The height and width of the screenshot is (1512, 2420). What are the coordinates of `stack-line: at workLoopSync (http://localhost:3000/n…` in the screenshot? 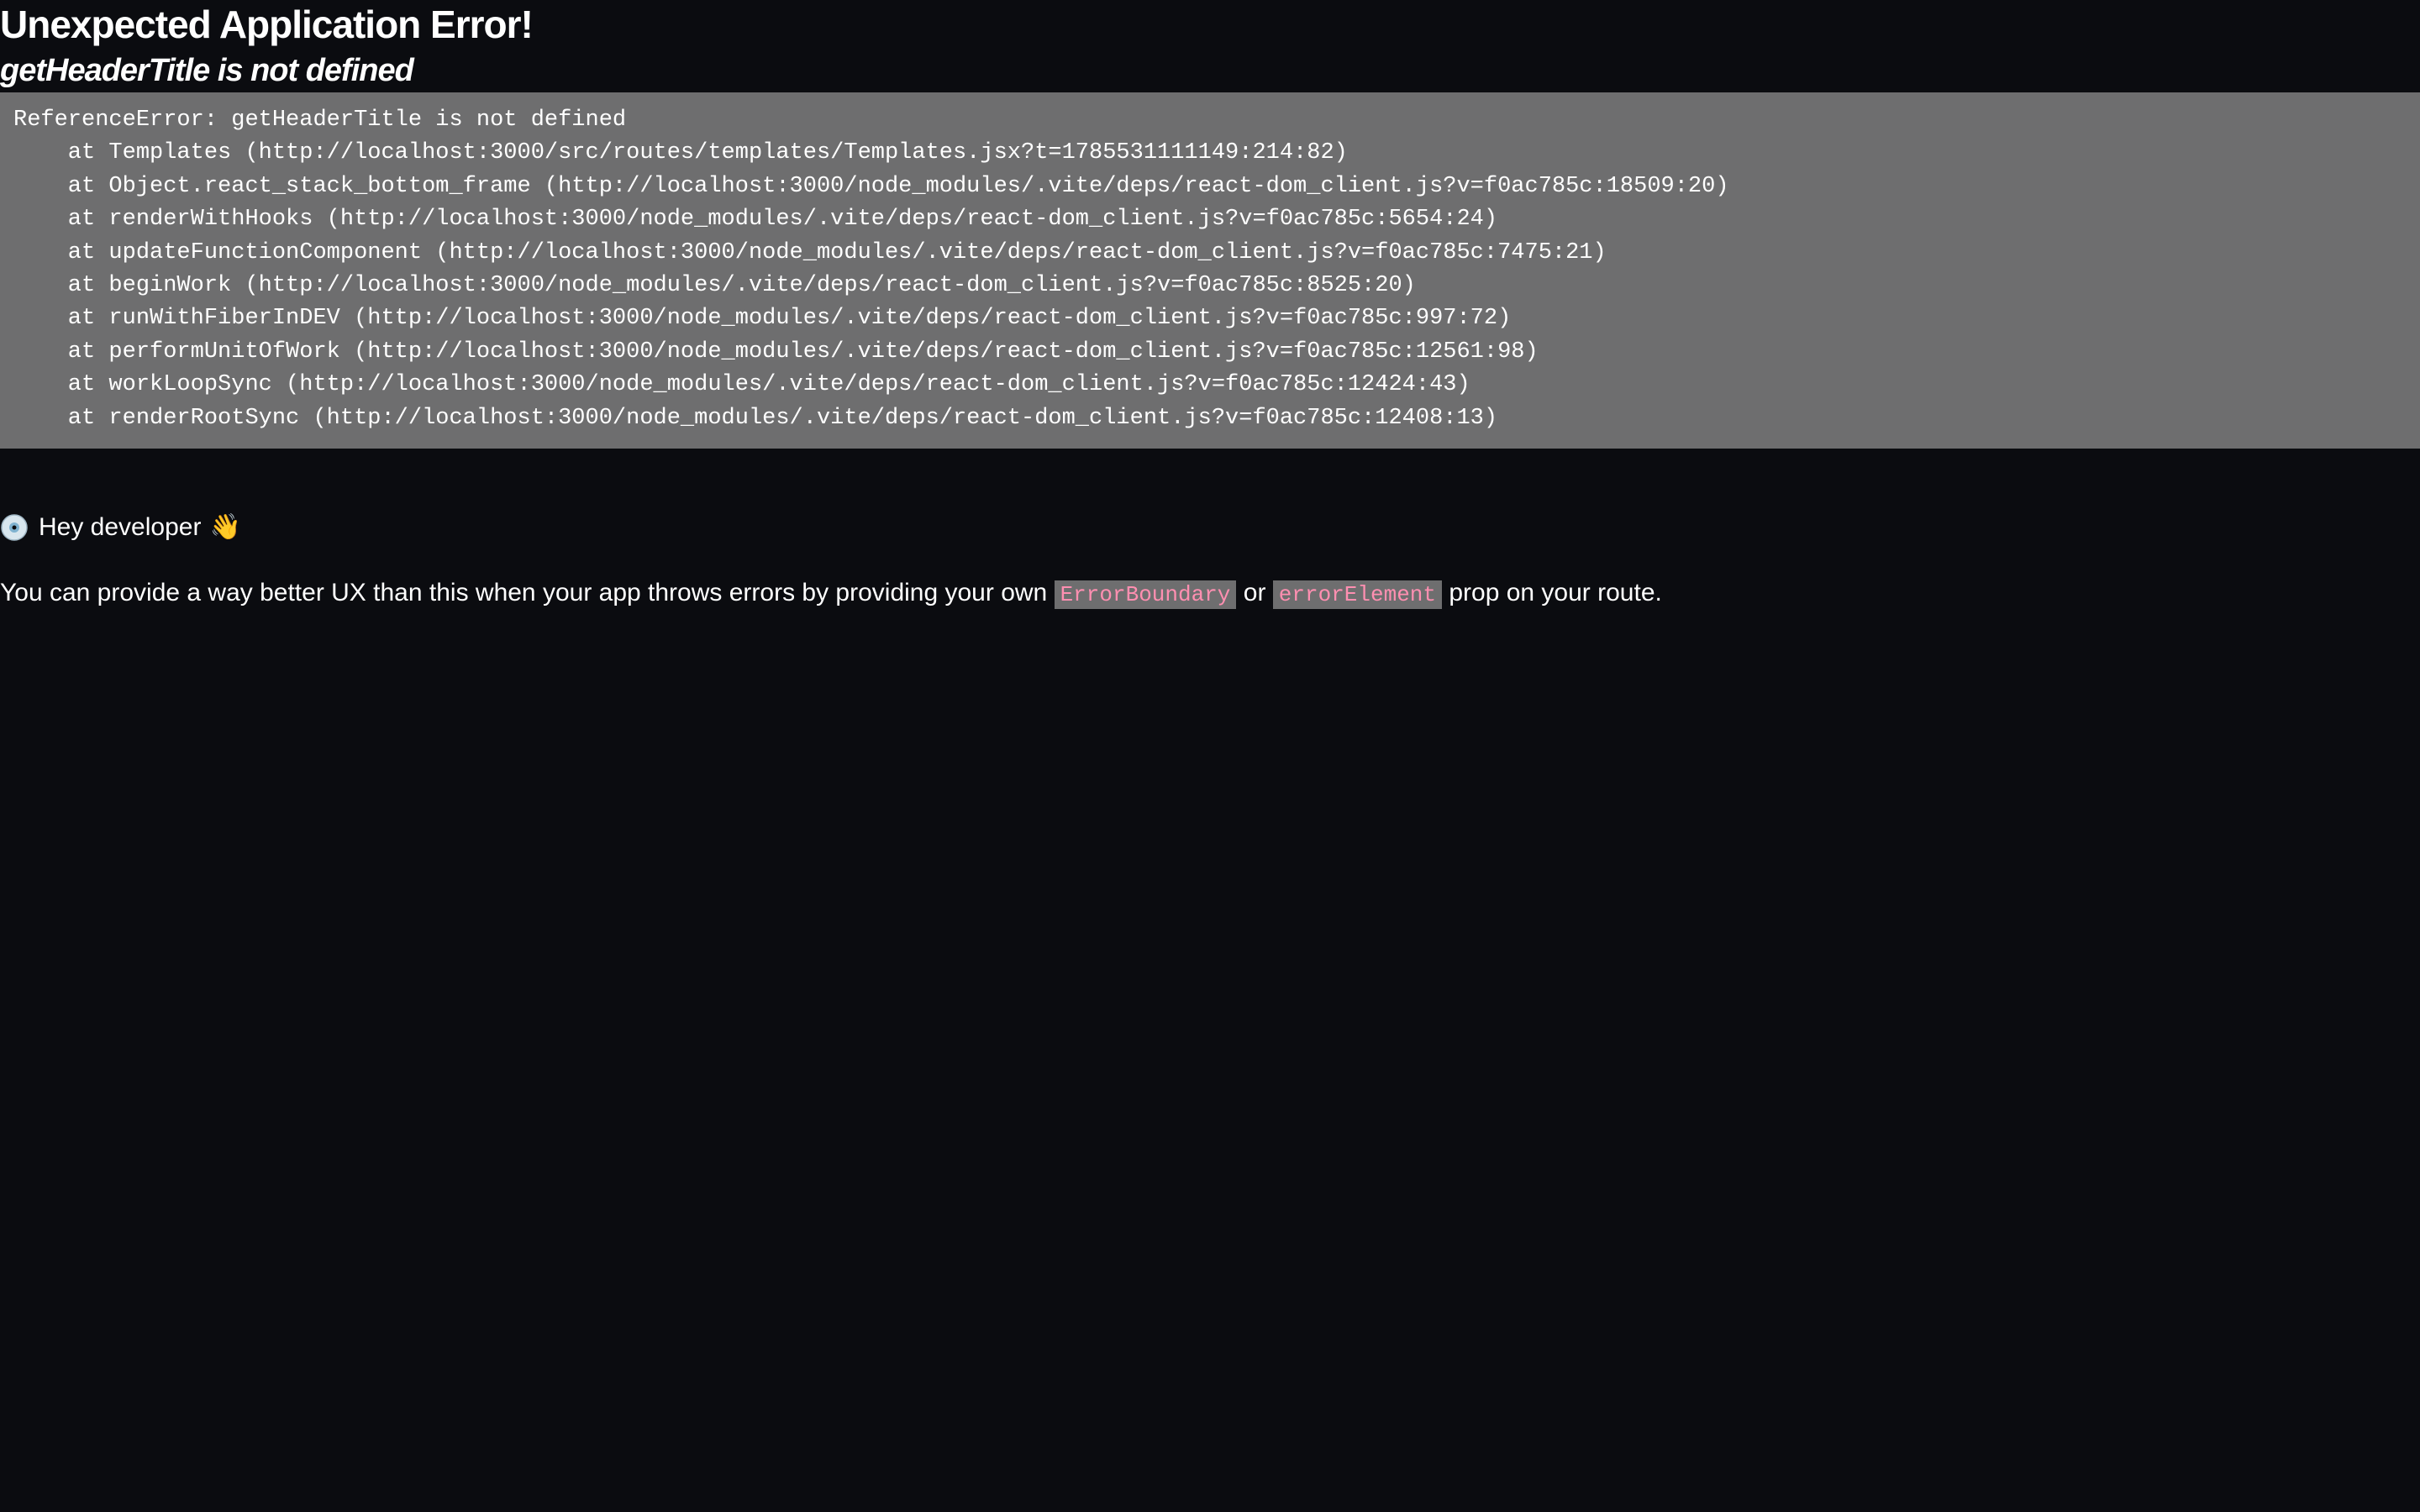 It's located at (741, 385).